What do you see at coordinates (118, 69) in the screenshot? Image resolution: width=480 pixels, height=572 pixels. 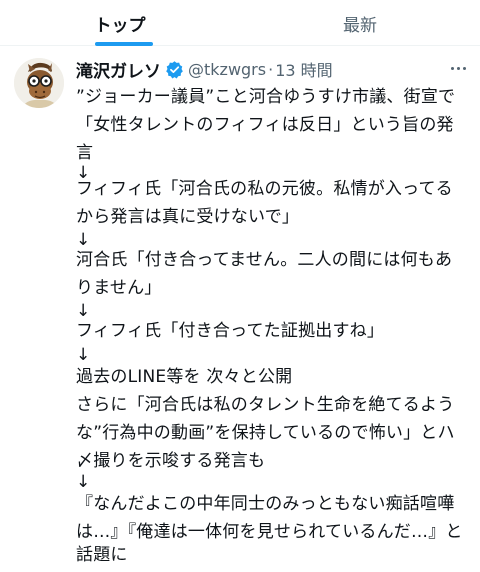 I see `display-name: 滝沢ガレソ` at bounding box center [118, 69].